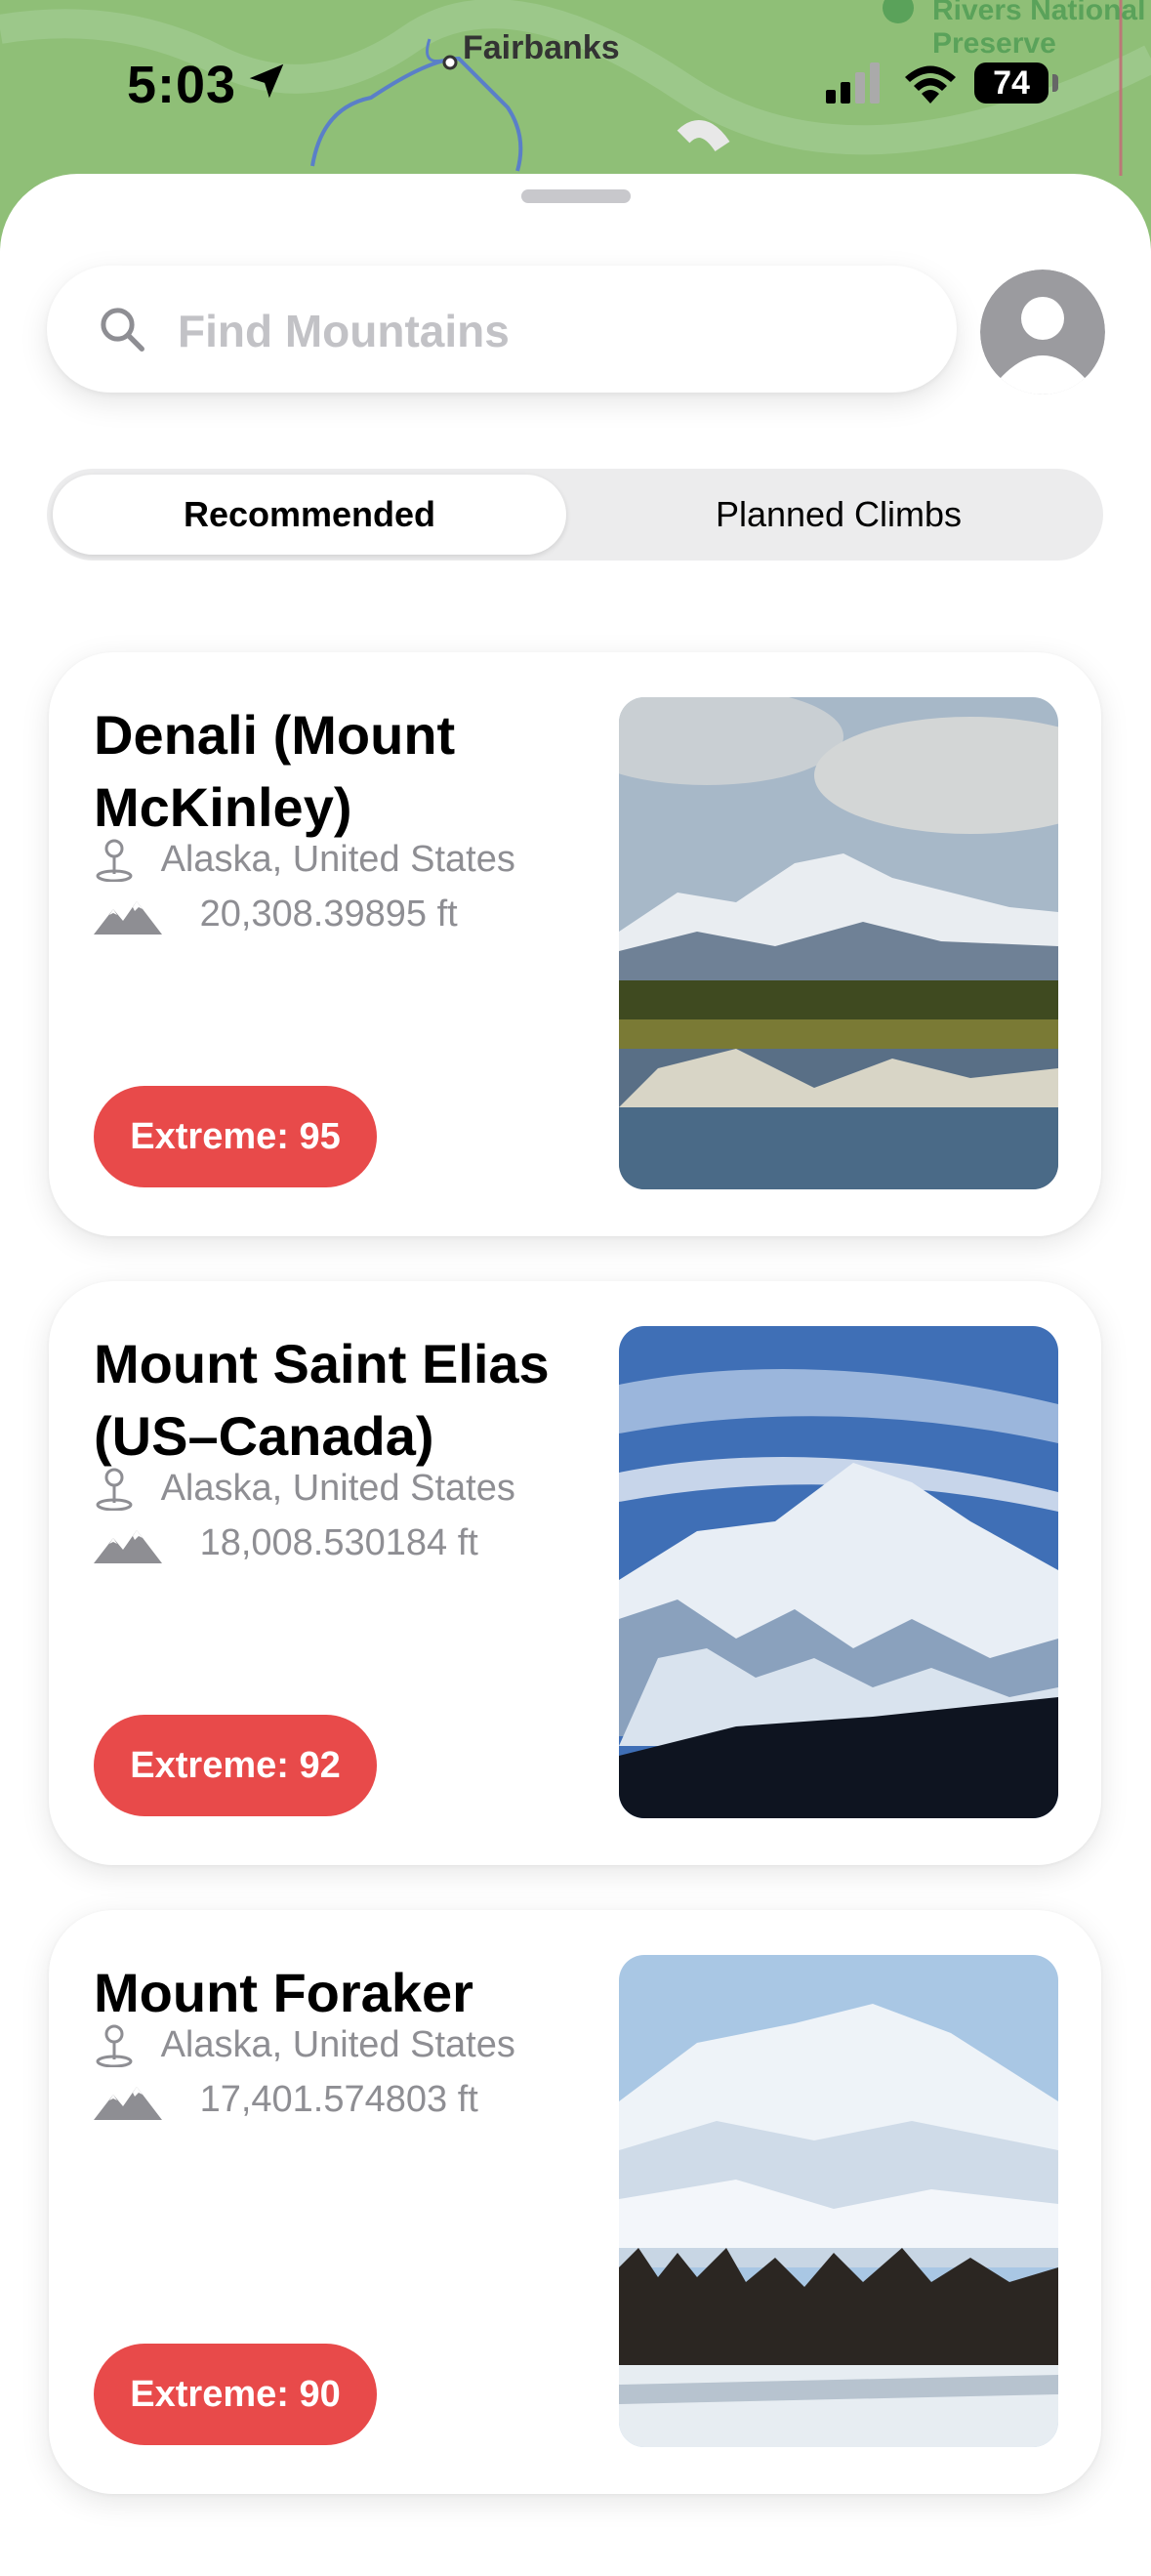 This screenshot has width=1151, height=2576. Describe the element at coordinates (344, 331) in the screenshot. I see `search-input: Find Mountains` at that location.